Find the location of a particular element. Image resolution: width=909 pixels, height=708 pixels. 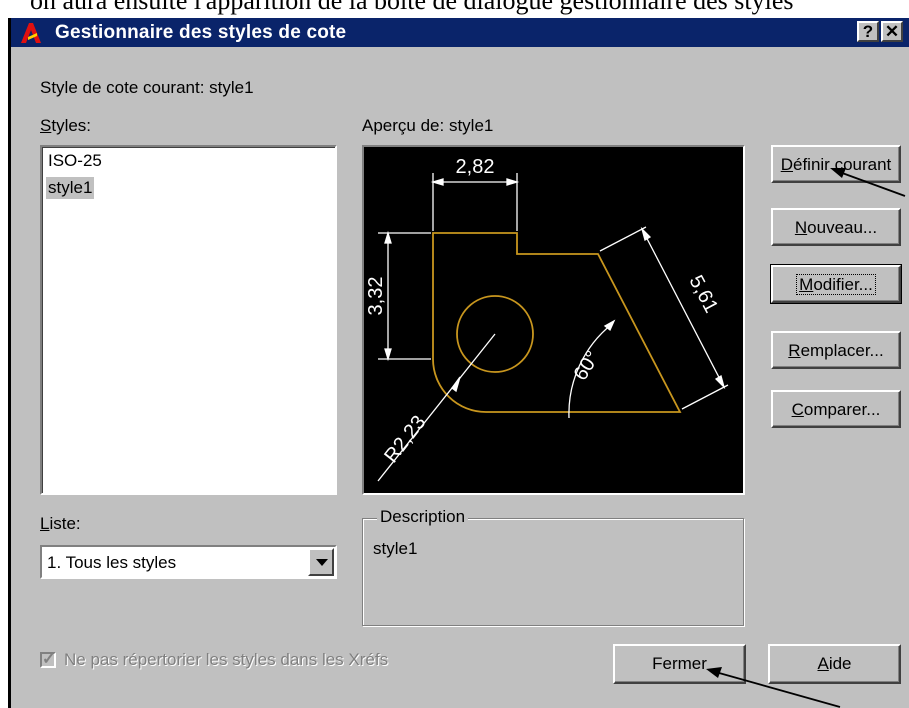

dim-horizontal-text: 2,82 is located at coordinates (475, 167).